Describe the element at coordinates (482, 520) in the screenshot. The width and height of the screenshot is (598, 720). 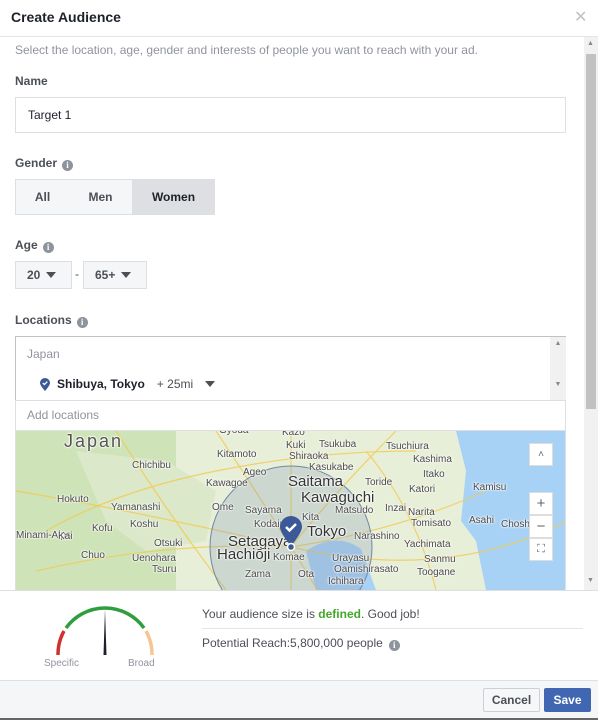
I see `map-label: Asahi` at that location.